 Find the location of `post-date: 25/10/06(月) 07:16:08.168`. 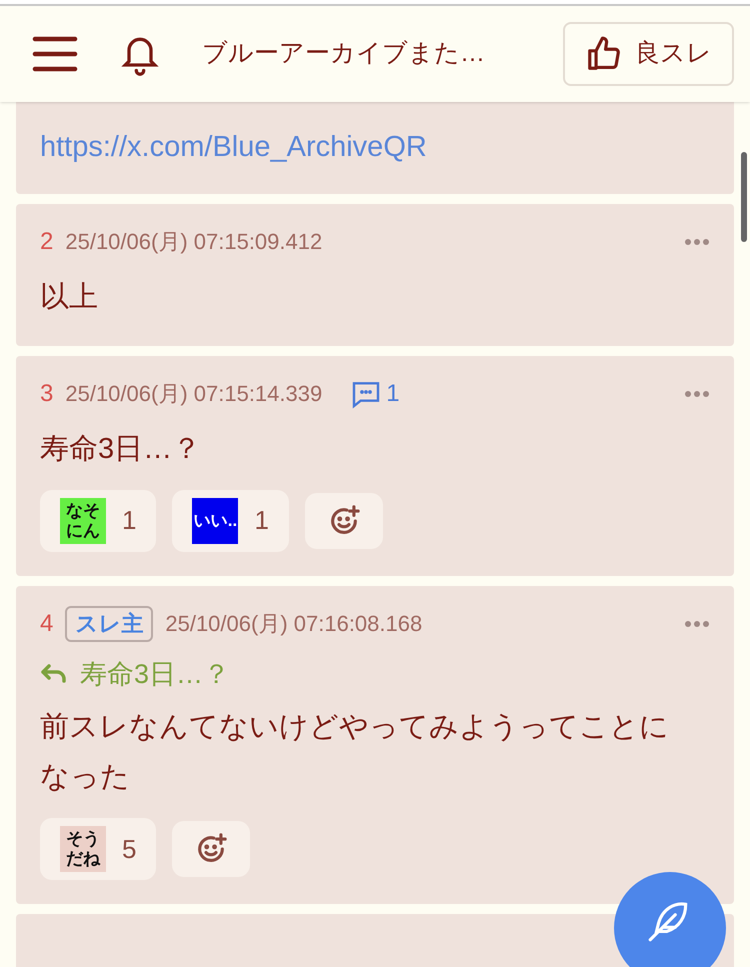

post-date: 25/10/06(月) 07:16:08.168 is located at coordinates (293, 624).